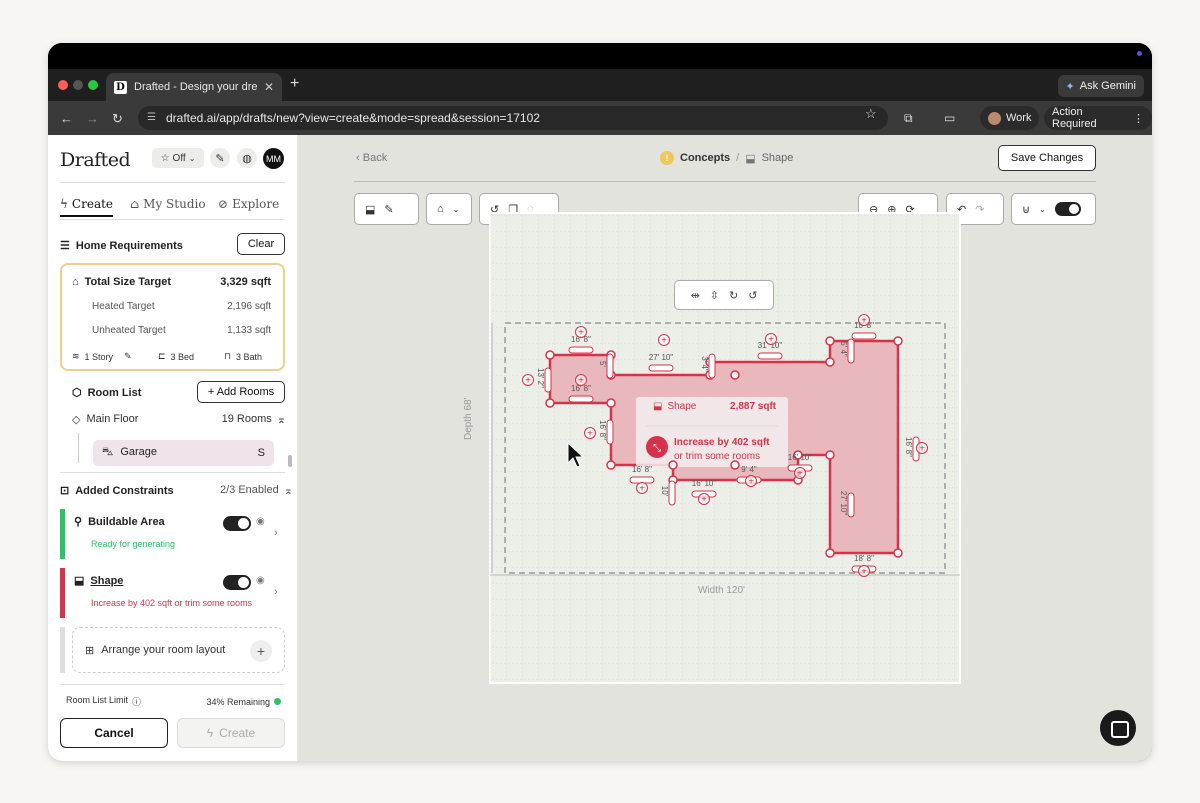  I want to click on action-required-button: Action Required ⋮, so click(1098, 118).